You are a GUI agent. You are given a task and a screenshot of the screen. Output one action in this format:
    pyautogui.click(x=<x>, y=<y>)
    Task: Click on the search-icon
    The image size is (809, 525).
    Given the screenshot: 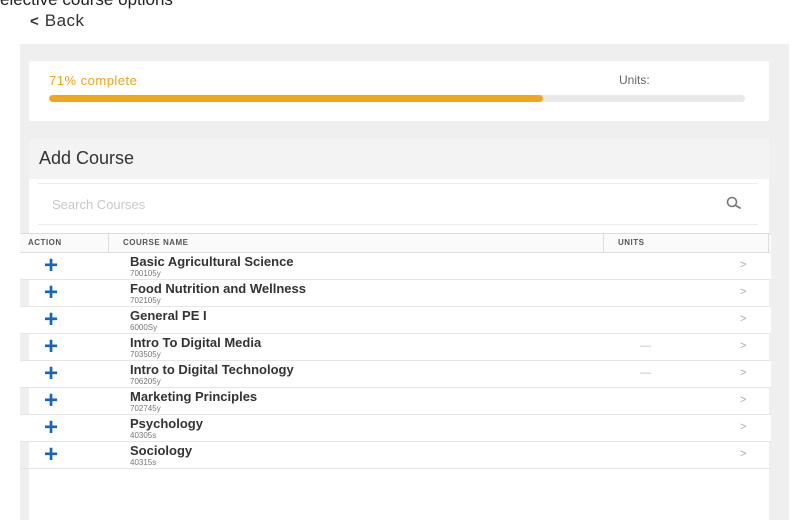 What is the action you would take?
    pyautogui.click(x=734, y=204)
    